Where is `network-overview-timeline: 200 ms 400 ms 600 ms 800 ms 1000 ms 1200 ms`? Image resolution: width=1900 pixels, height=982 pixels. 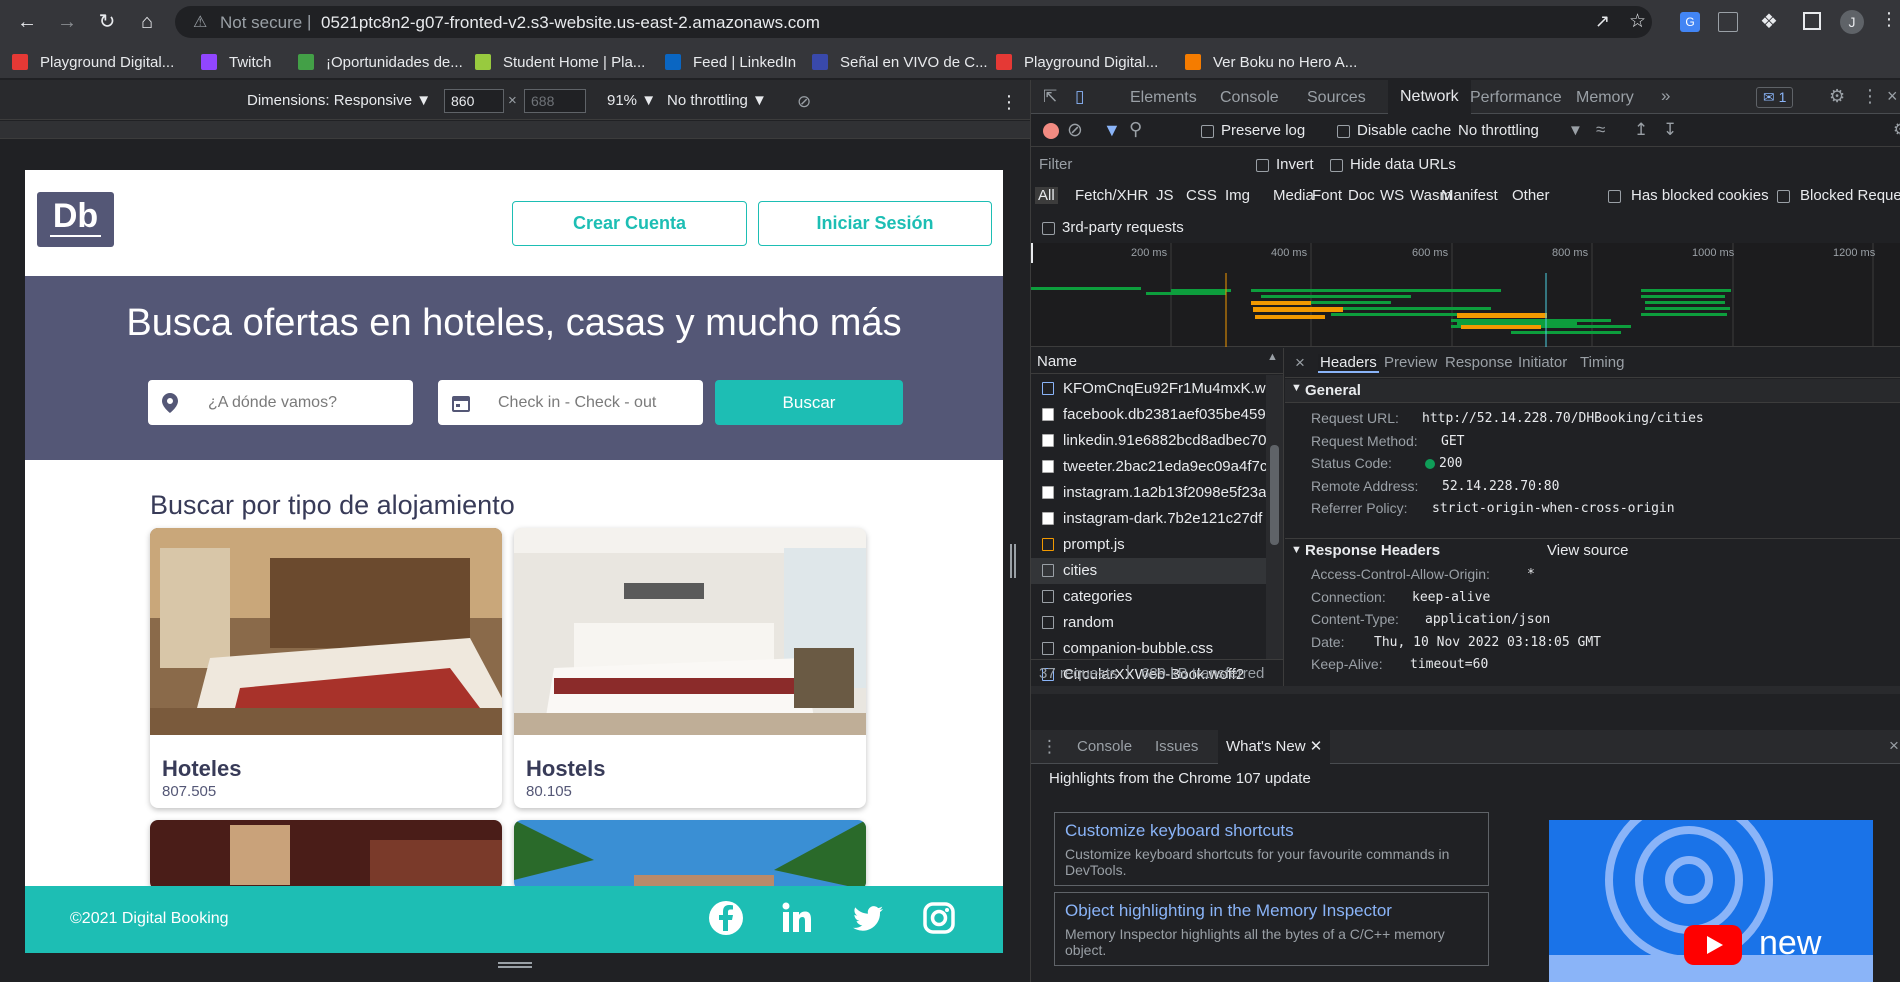
network-overview-timeline: 200 ms 400 ms 600 ms 800 ms 1000 ms 1200 ms is located at coordinates (1465, 295).